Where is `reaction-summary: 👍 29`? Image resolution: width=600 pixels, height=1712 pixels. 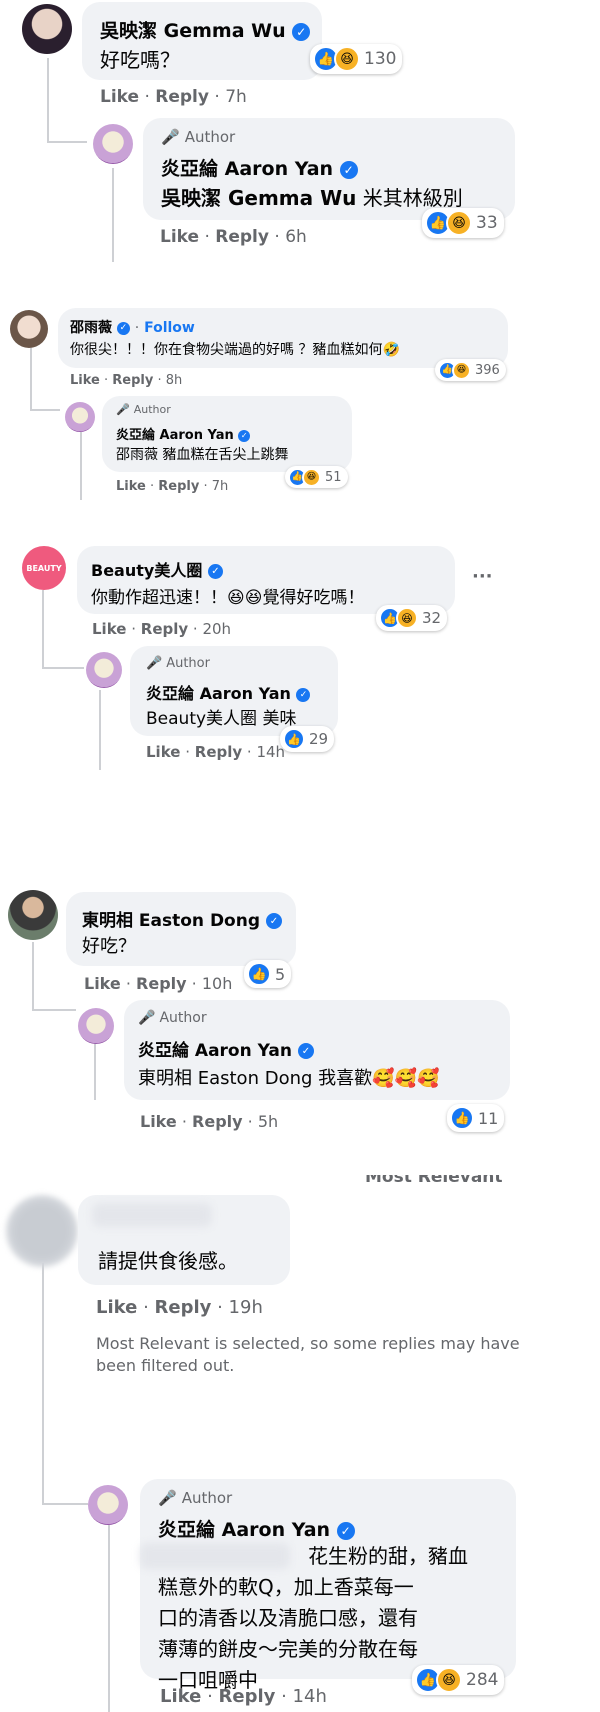 reaction-summary: 👍 29 is located at coordinates (307, 739).